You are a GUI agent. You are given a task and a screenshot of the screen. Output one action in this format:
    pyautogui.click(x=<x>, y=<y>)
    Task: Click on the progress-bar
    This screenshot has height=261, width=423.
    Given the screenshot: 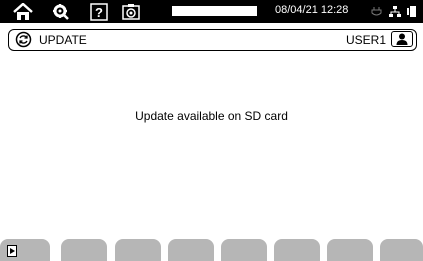 What is the action you would take?
    pyautogui.click(x=214, y=11)
    